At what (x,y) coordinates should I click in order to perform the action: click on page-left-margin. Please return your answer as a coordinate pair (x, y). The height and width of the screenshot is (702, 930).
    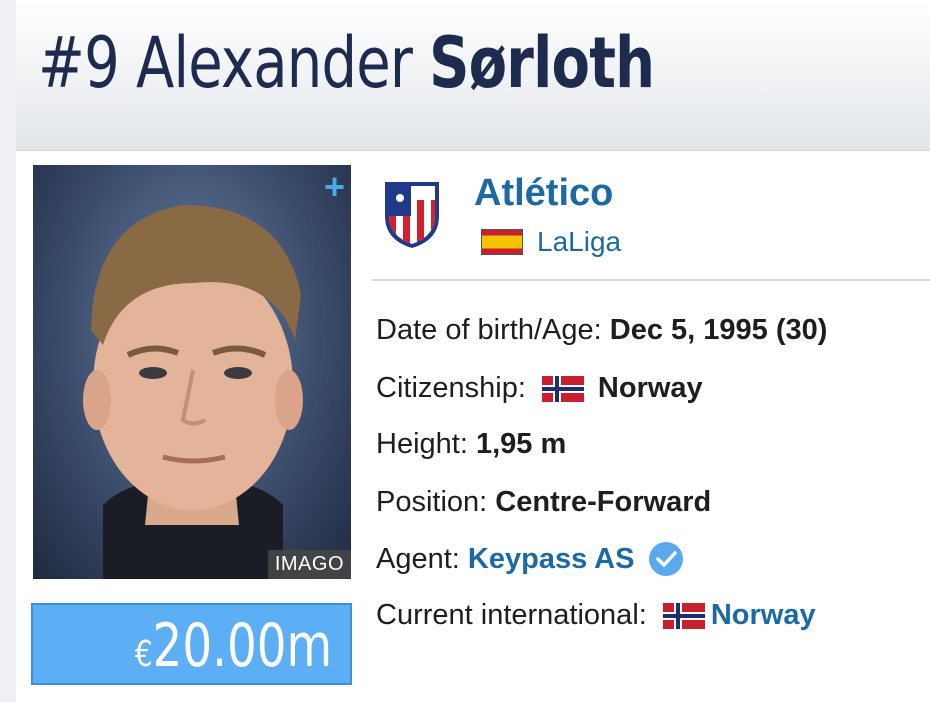
    Looking at the image, I should click on (8, 351).